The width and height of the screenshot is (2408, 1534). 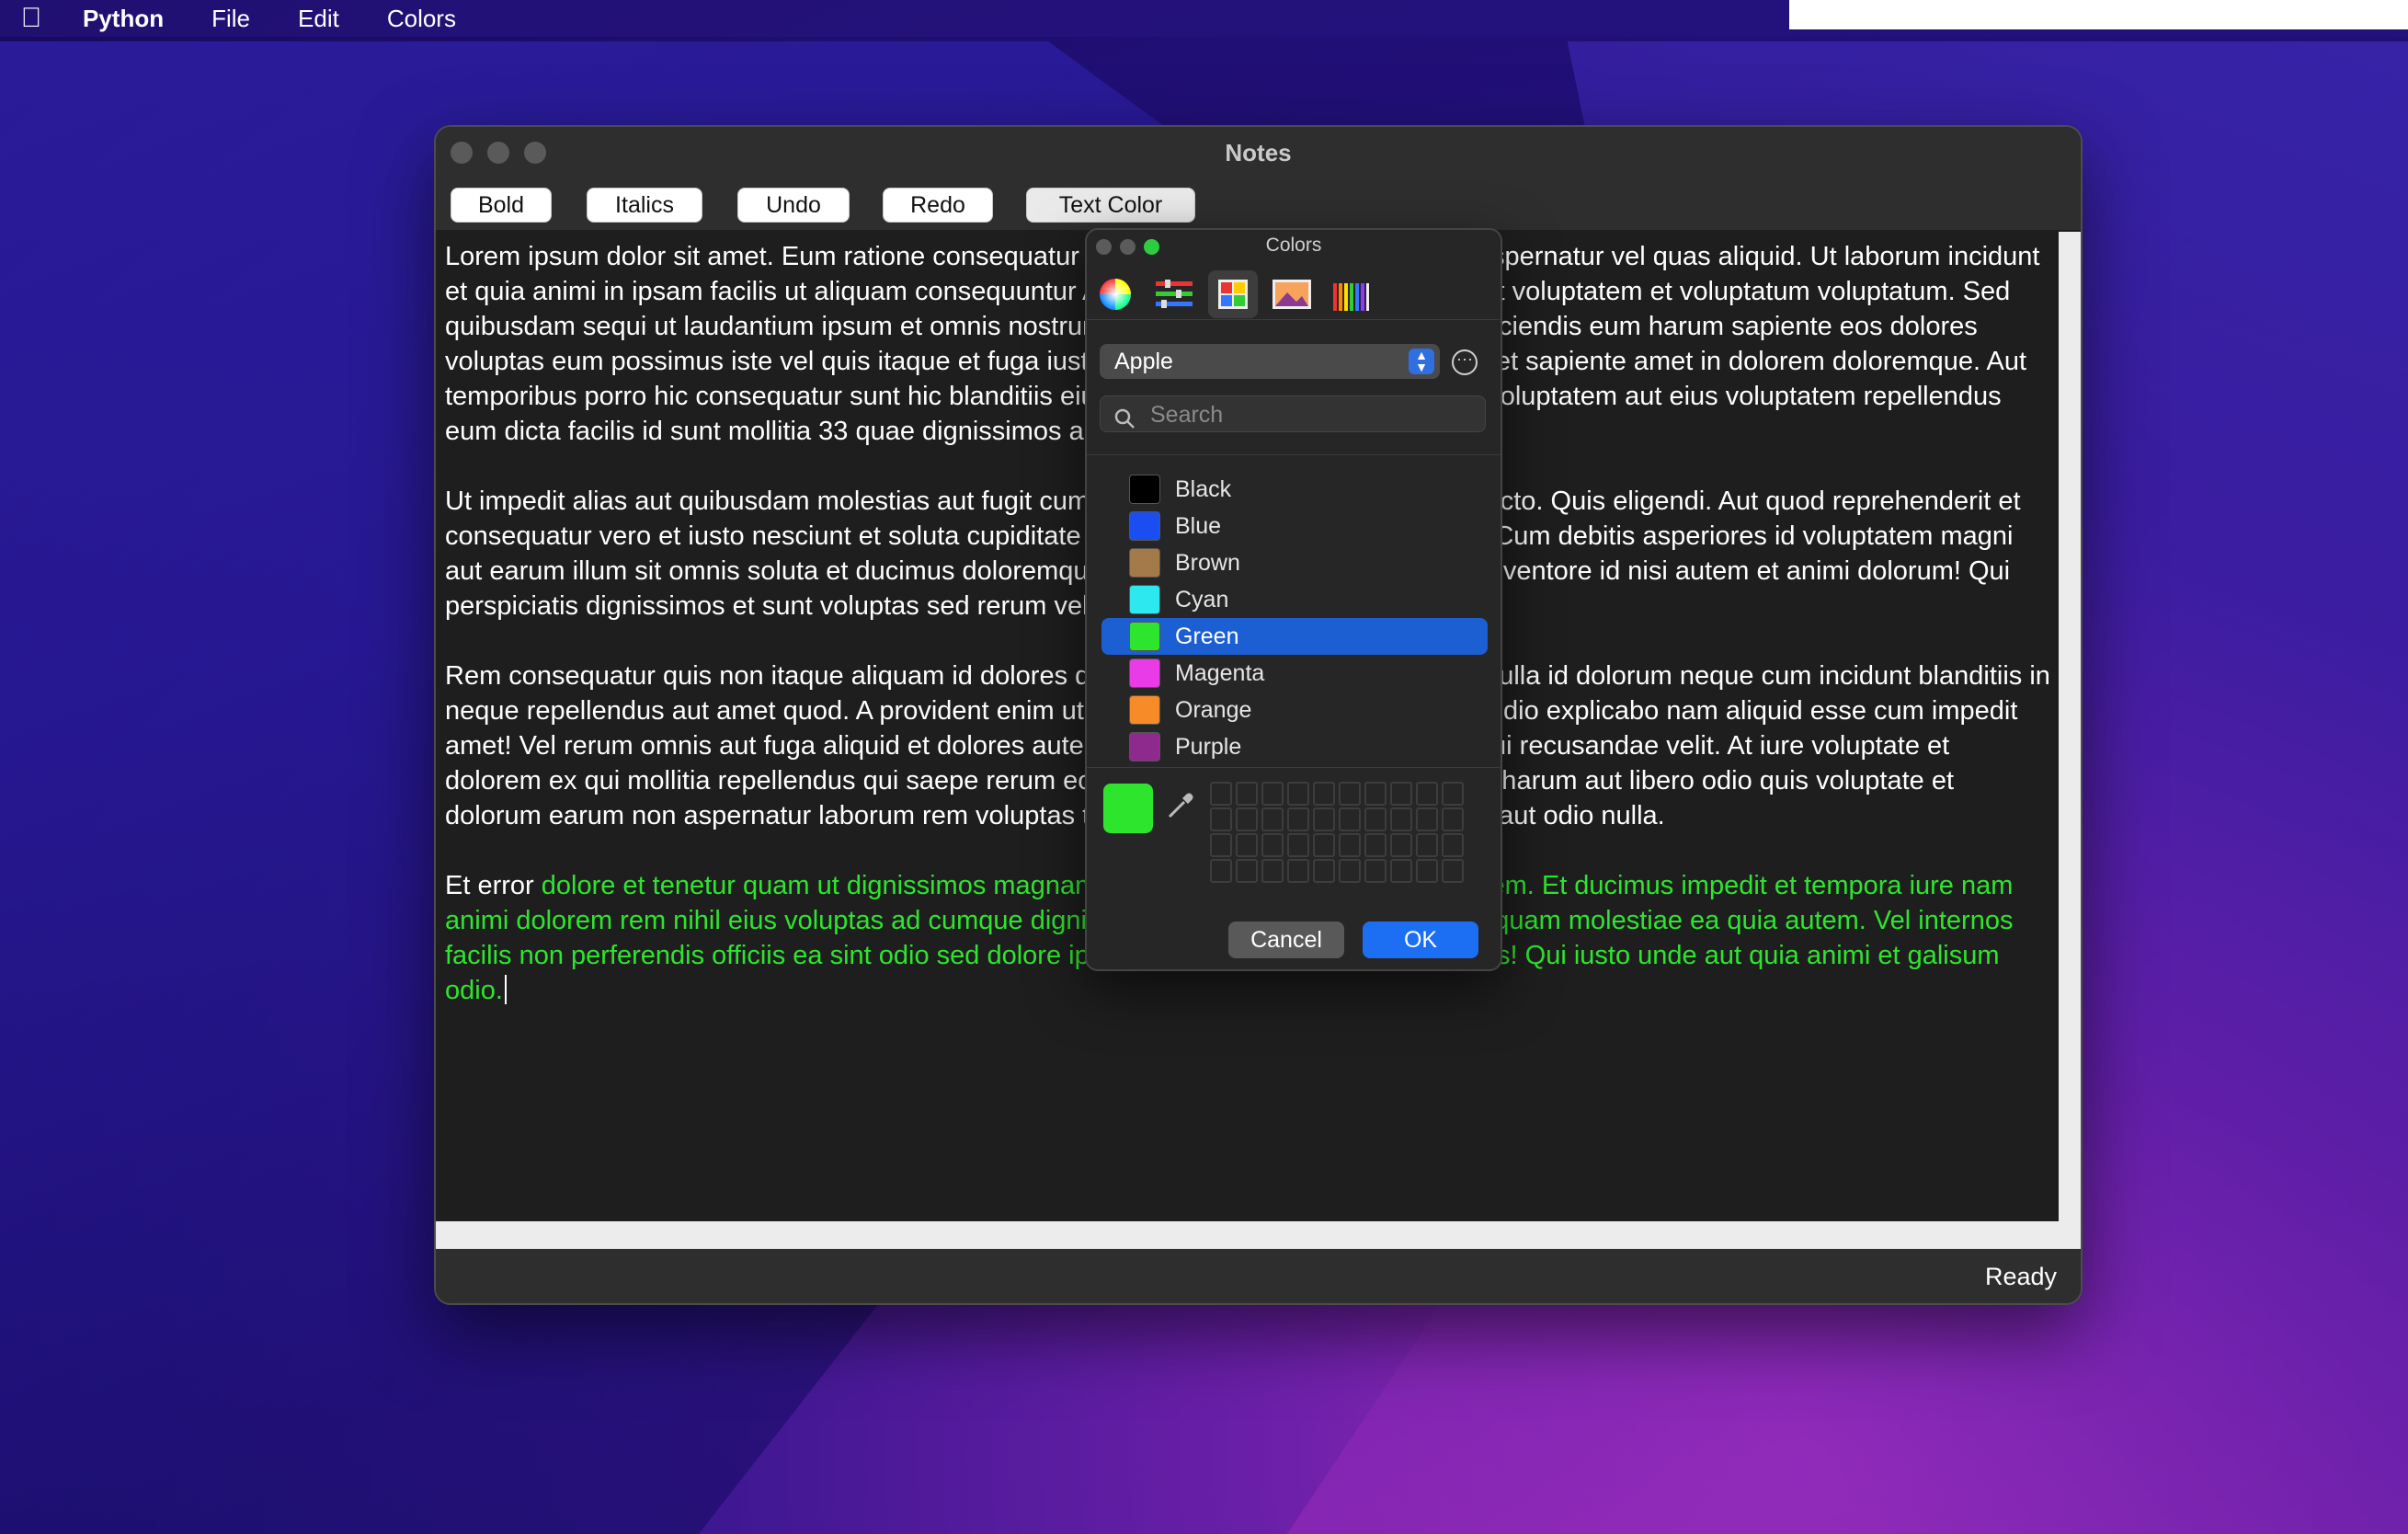 I want to click on palette-select: Apple ▲ ▼, so click(x=1270, y=361).